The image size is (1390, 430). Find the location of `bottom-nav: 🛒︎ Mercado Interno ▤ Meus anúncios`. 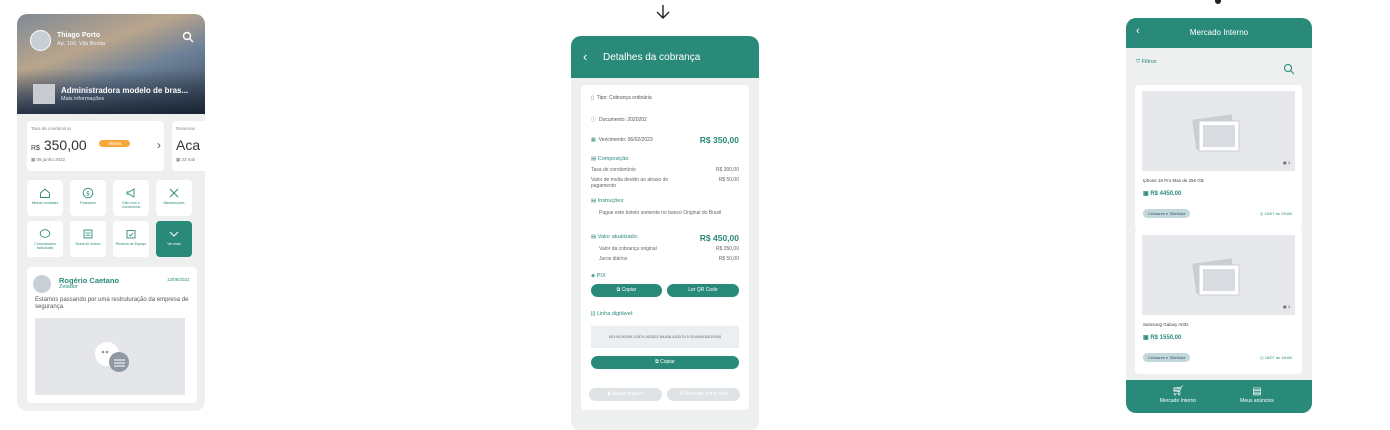

bottom-nav: 🛒︎ Mercado Interno ▤ Meus anúncios is located at coordinates (1219, 396).